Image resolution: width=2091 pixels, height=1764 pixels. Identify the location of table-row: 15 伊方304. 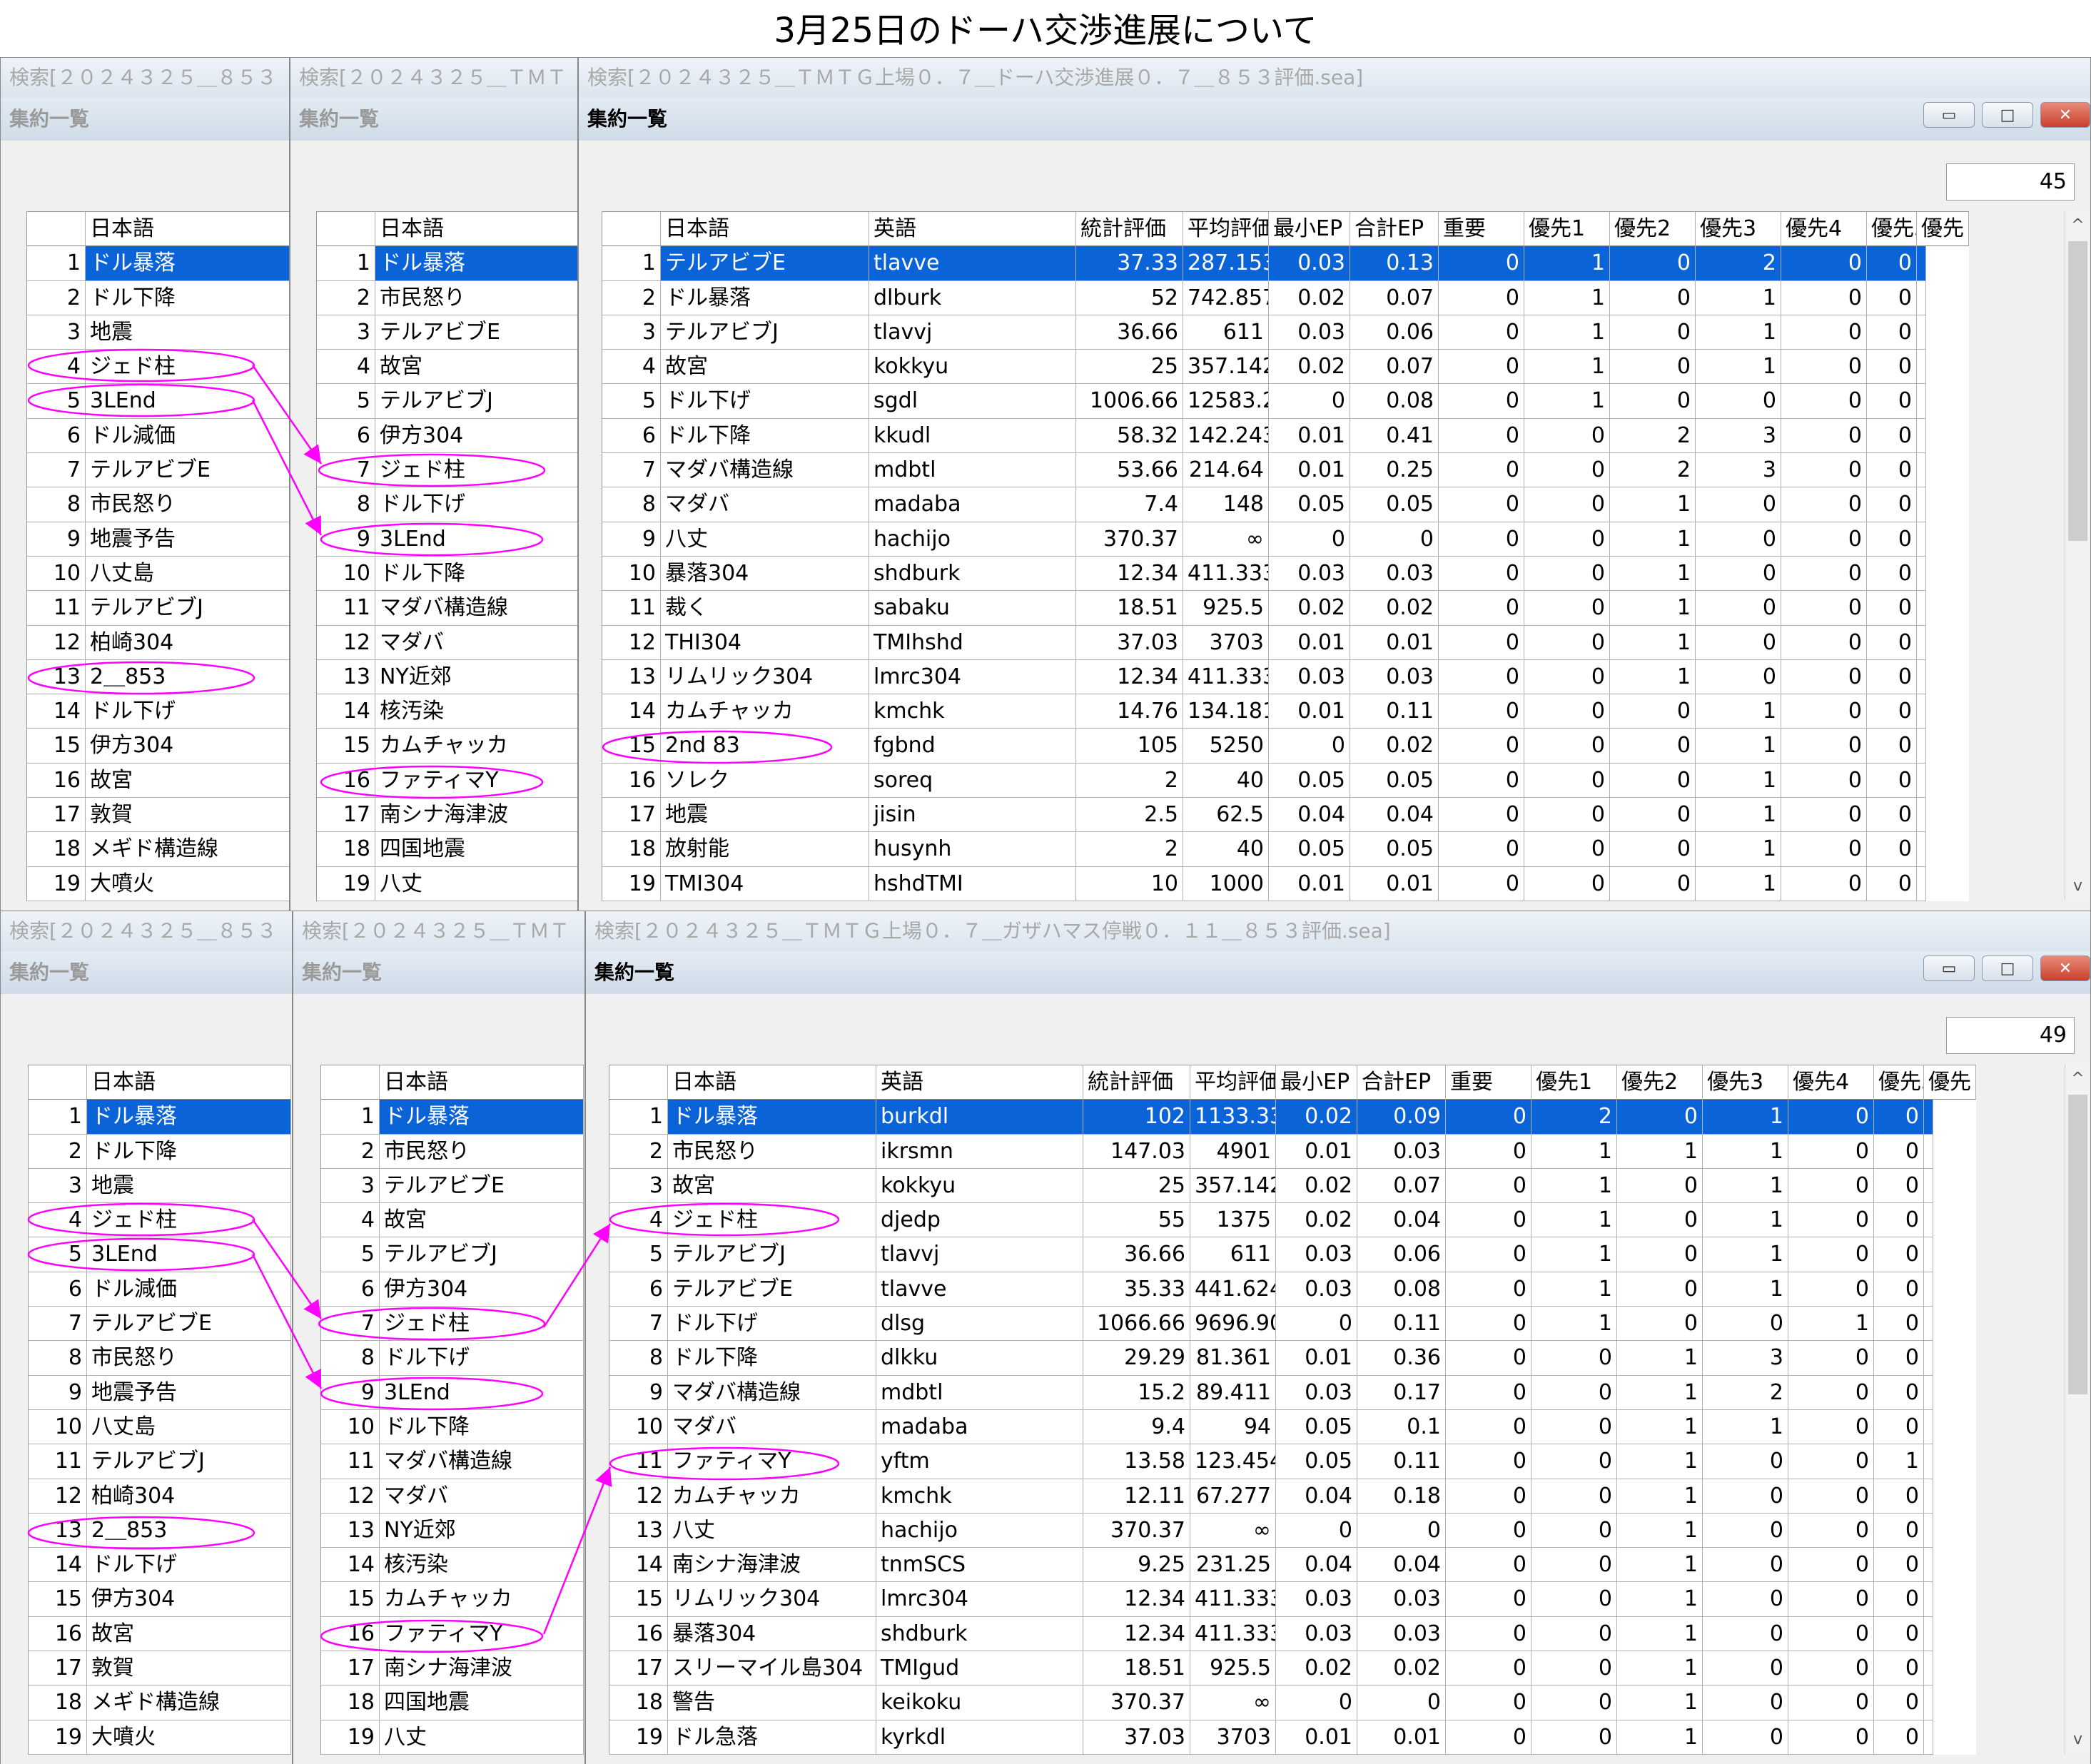
(158, 746).